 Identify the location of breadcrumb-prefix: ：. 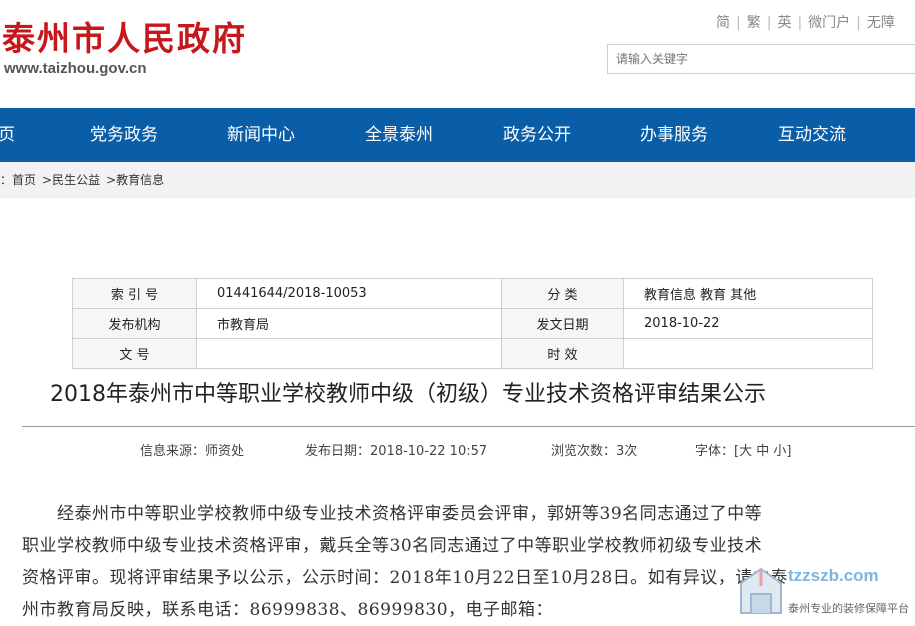
(6, 180).